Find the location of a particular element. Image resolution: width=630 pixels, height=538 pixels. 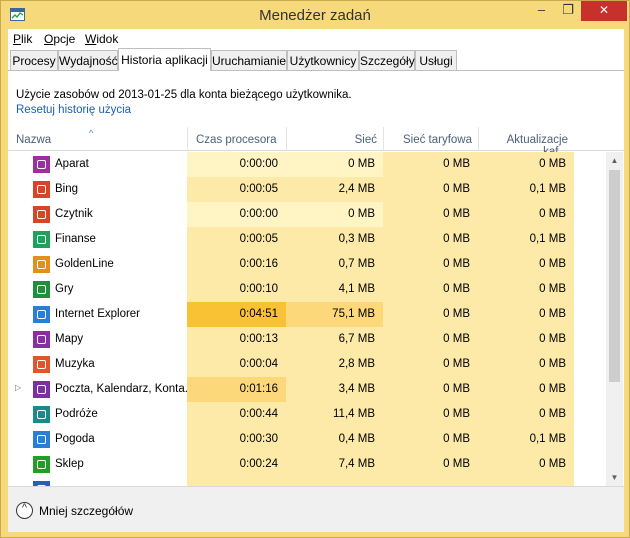

cell-name: Aparat is located at coordinates (97, 164).